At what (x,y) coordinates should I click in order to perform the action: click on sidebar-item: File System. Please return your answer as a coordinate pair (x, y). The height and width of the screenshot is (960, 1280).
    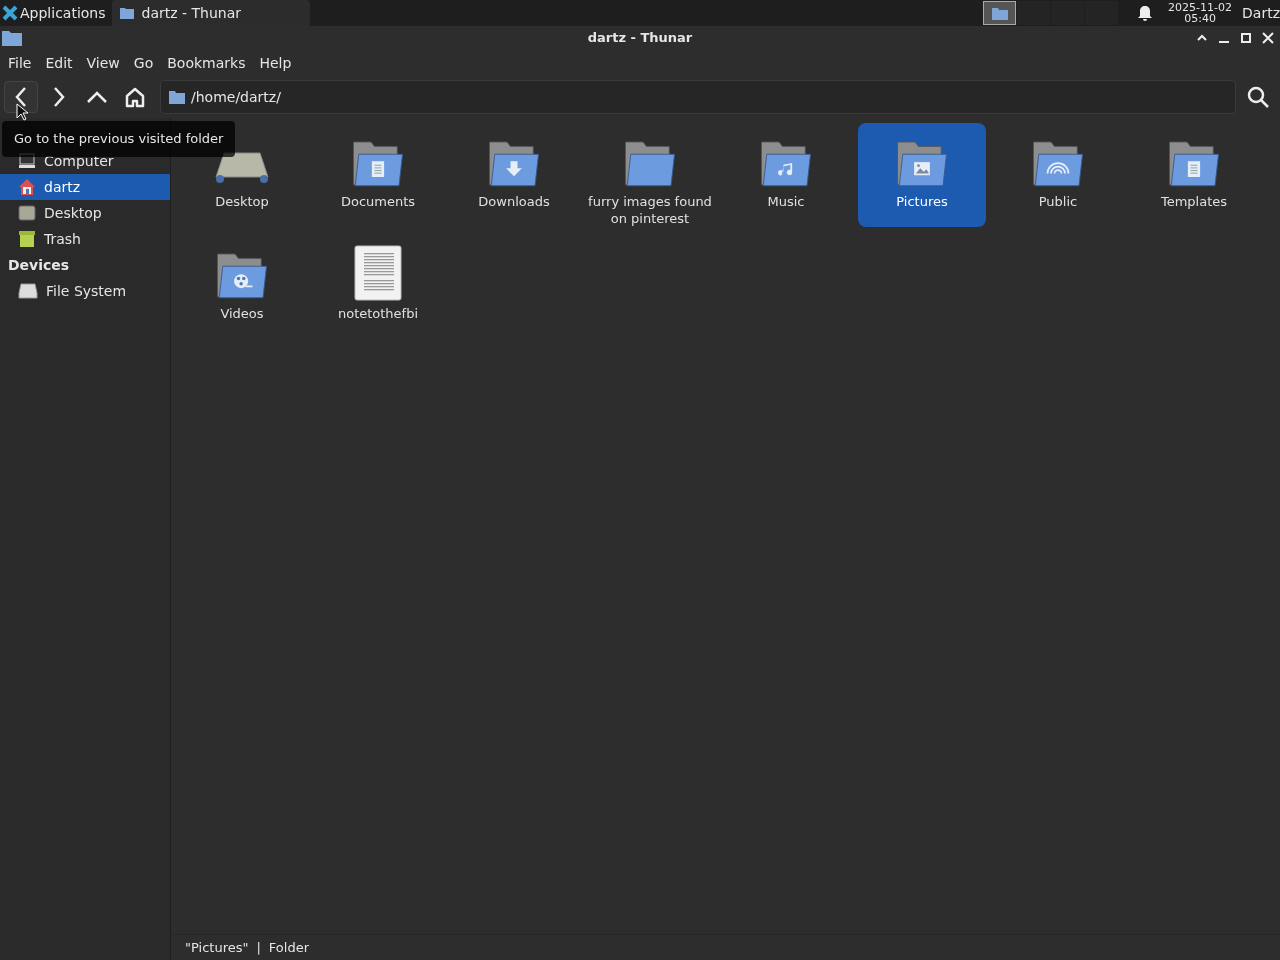
    Looking at the image, I should click on (85, 291).